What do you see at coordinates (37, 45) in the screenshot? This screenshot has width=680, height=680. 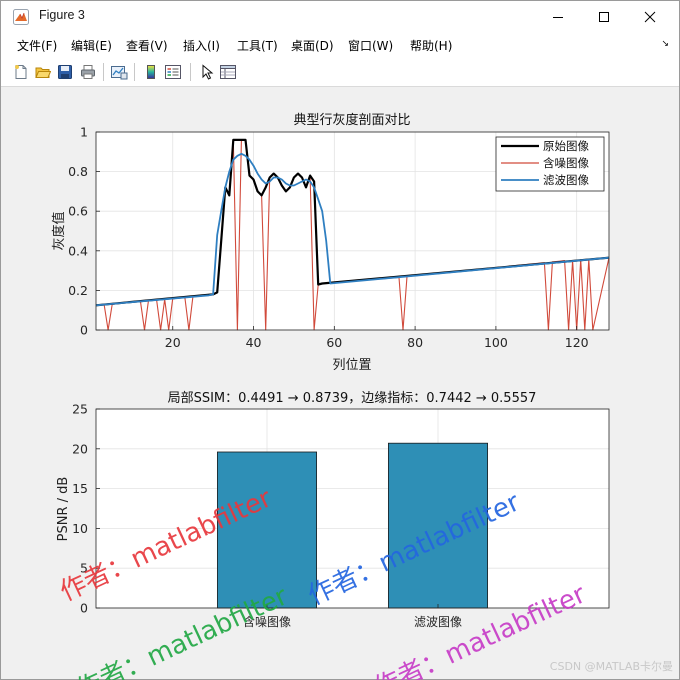 I see `menu-item-0: 文件(F)` at bounding box center [37, 45].